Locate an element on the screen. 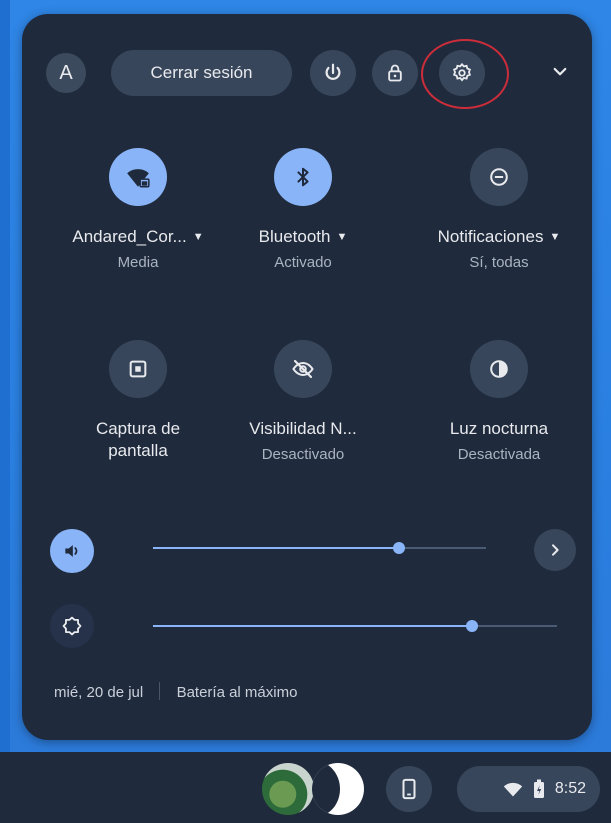 The width and height of the screenshot is (611, 823). user-image-icon is located at coordinates (288, 789).